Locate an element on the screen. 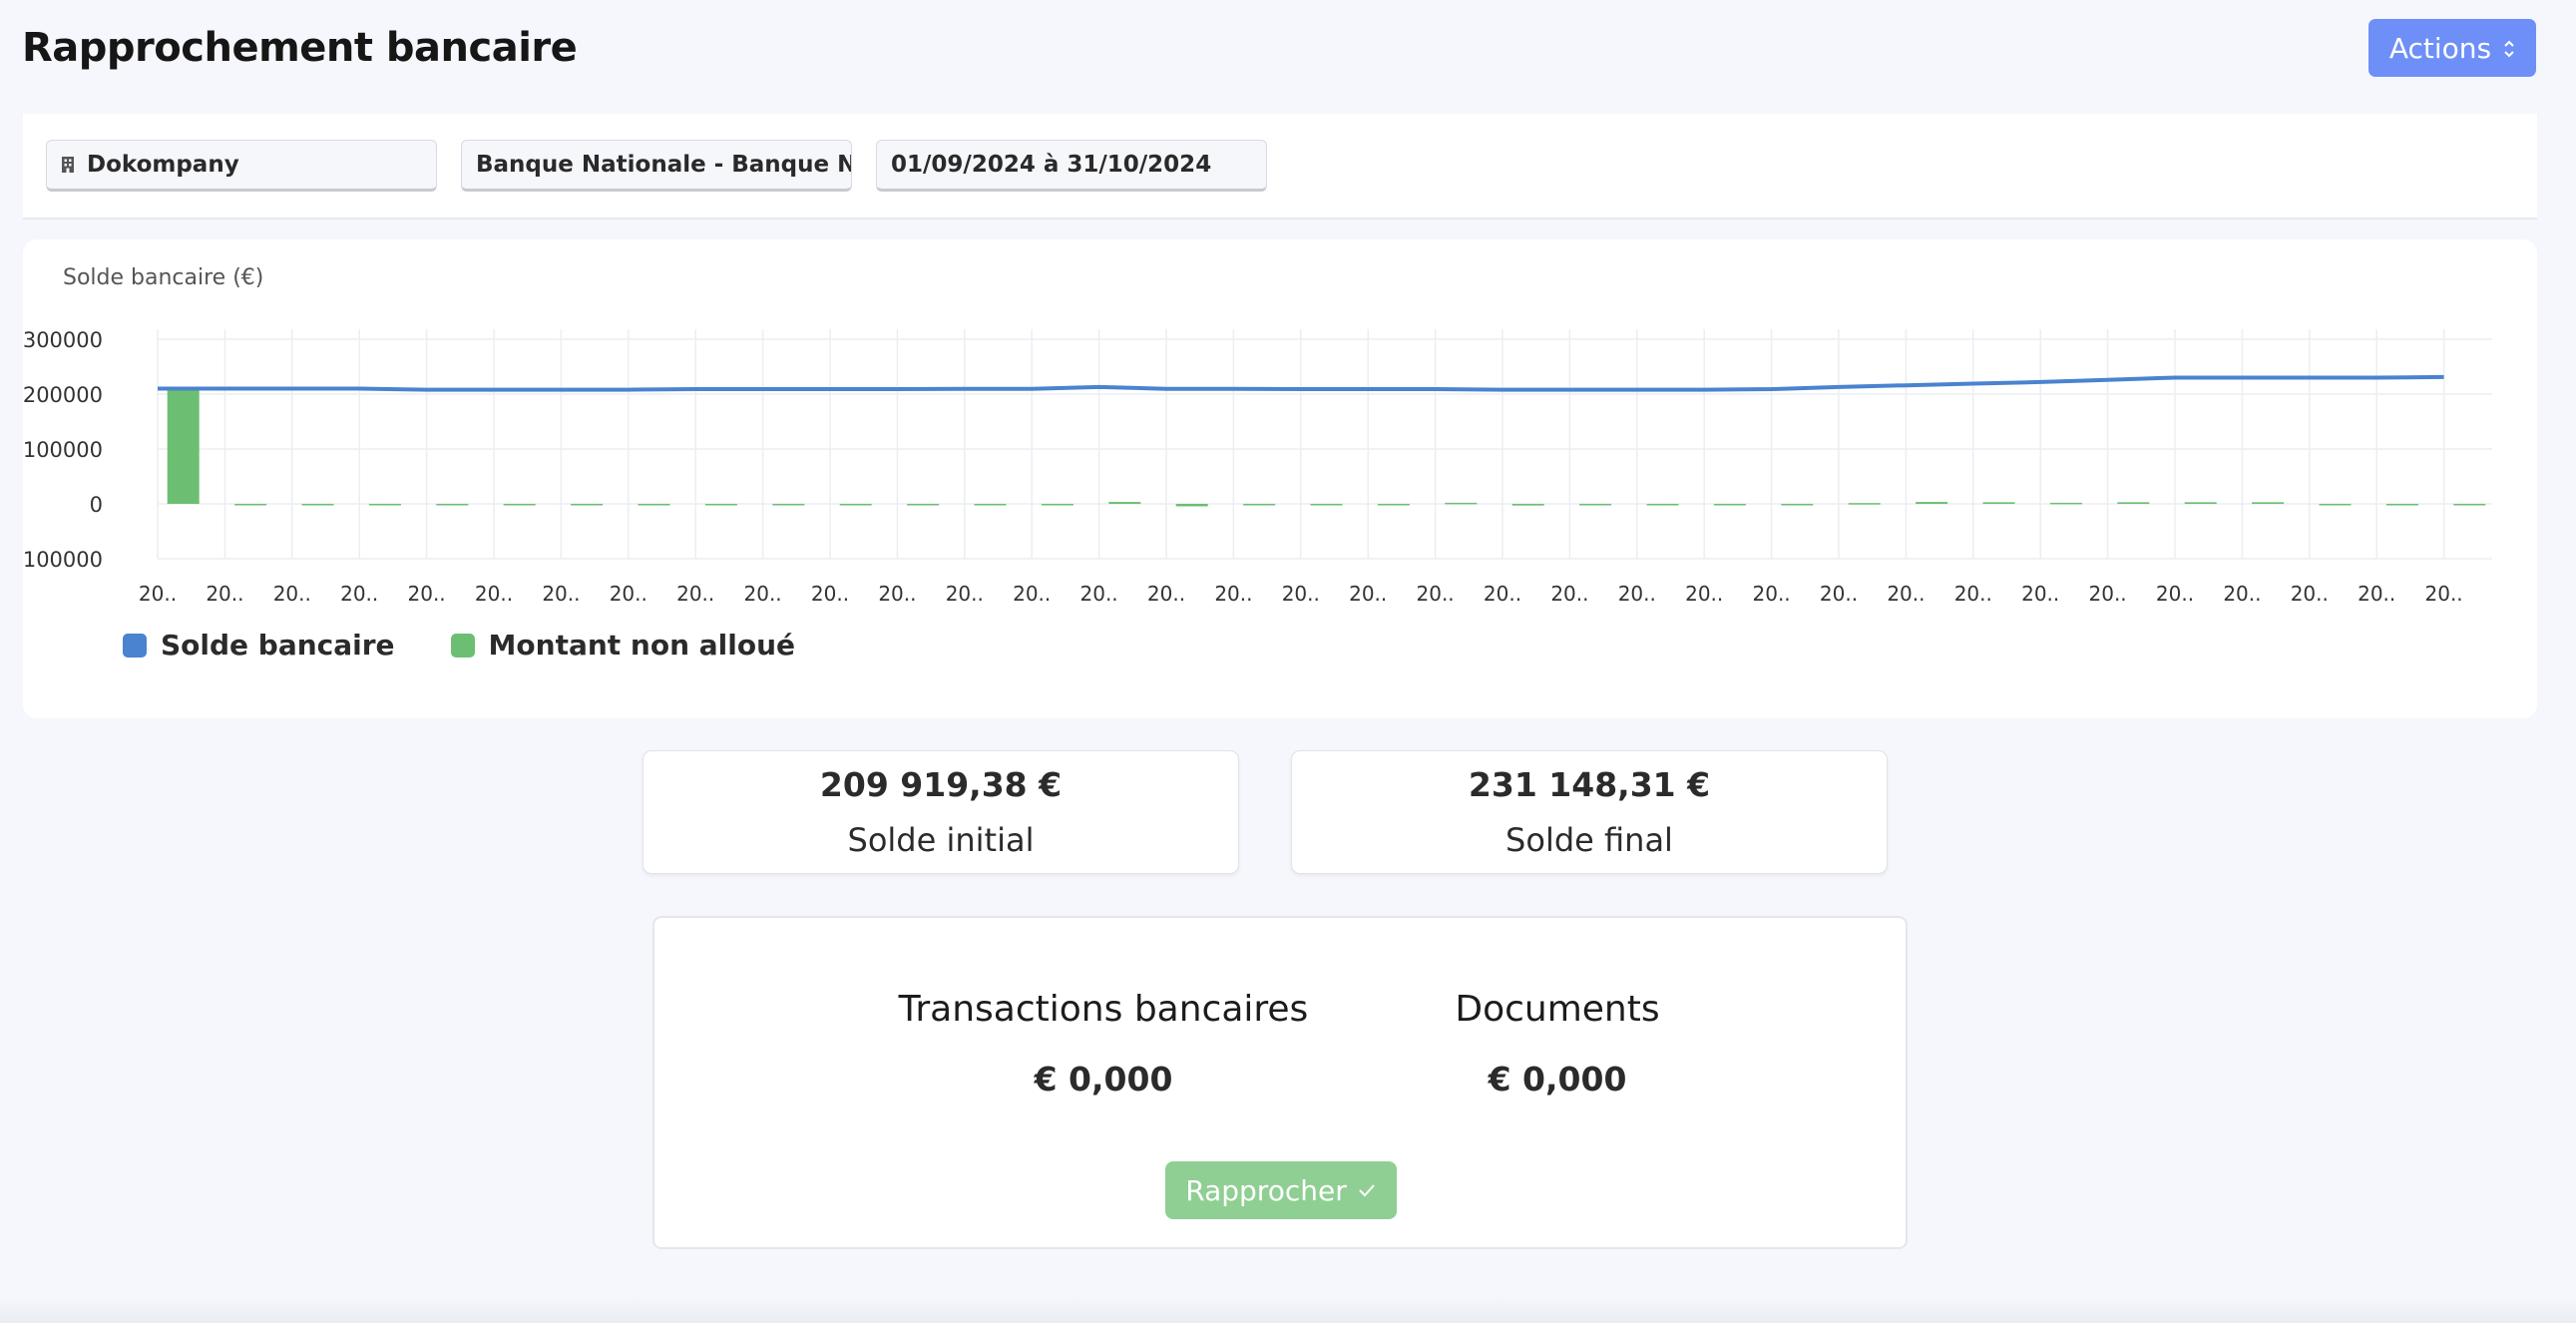  y-tick-label: 100000 is located at coordinates (63, 450).